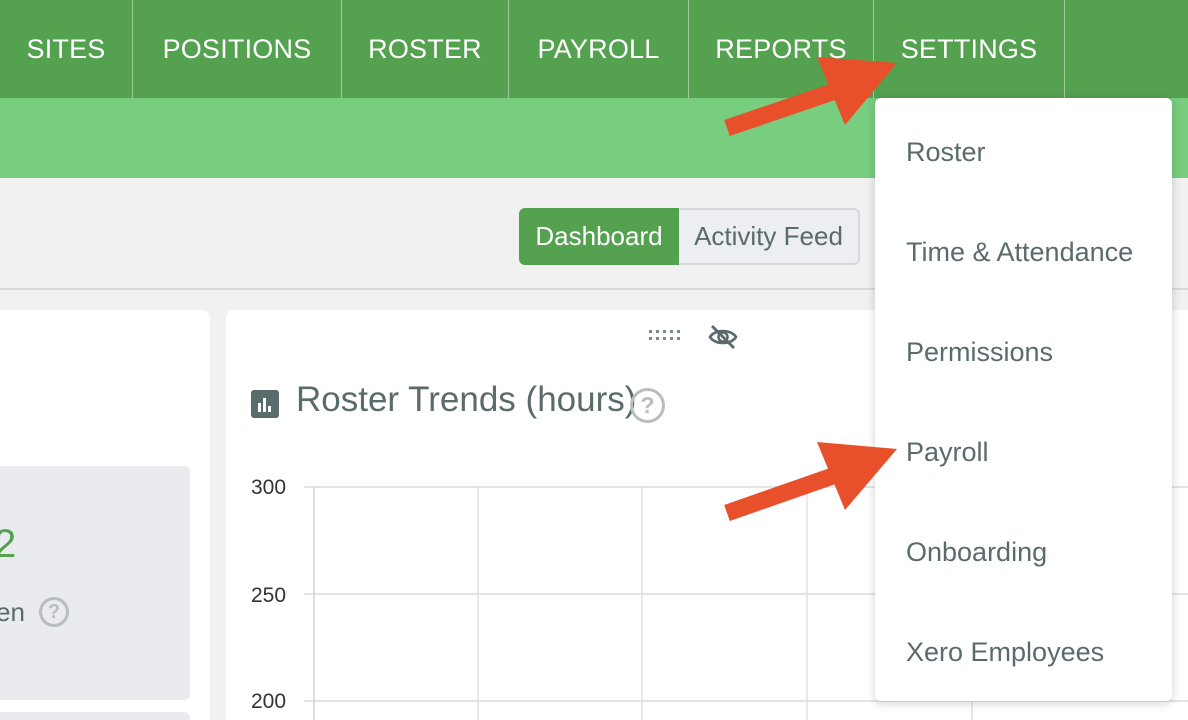 The image size is (1188, 720). I want to click on stat-label: en, so click(12, 612).